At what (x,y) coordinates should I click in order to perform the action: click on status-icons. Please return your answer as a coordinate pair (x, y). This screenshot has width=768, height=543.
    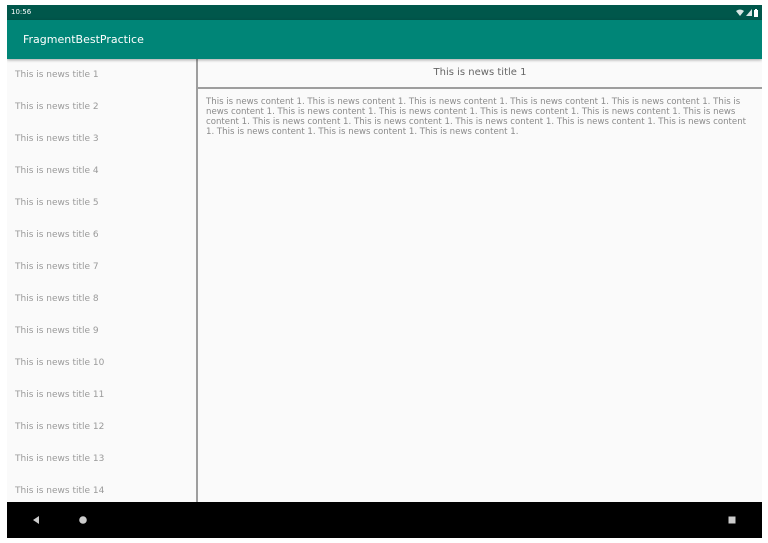
    Looking at the image, I should click on (747, 12).